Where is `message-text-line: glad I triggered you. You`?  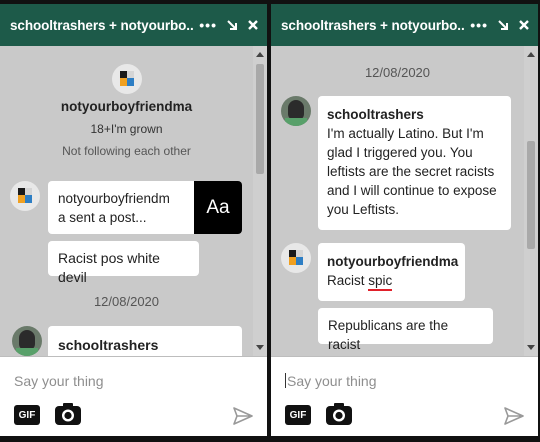
message-text-line: glad I triggered you. You is located at coordinates (400, 152).